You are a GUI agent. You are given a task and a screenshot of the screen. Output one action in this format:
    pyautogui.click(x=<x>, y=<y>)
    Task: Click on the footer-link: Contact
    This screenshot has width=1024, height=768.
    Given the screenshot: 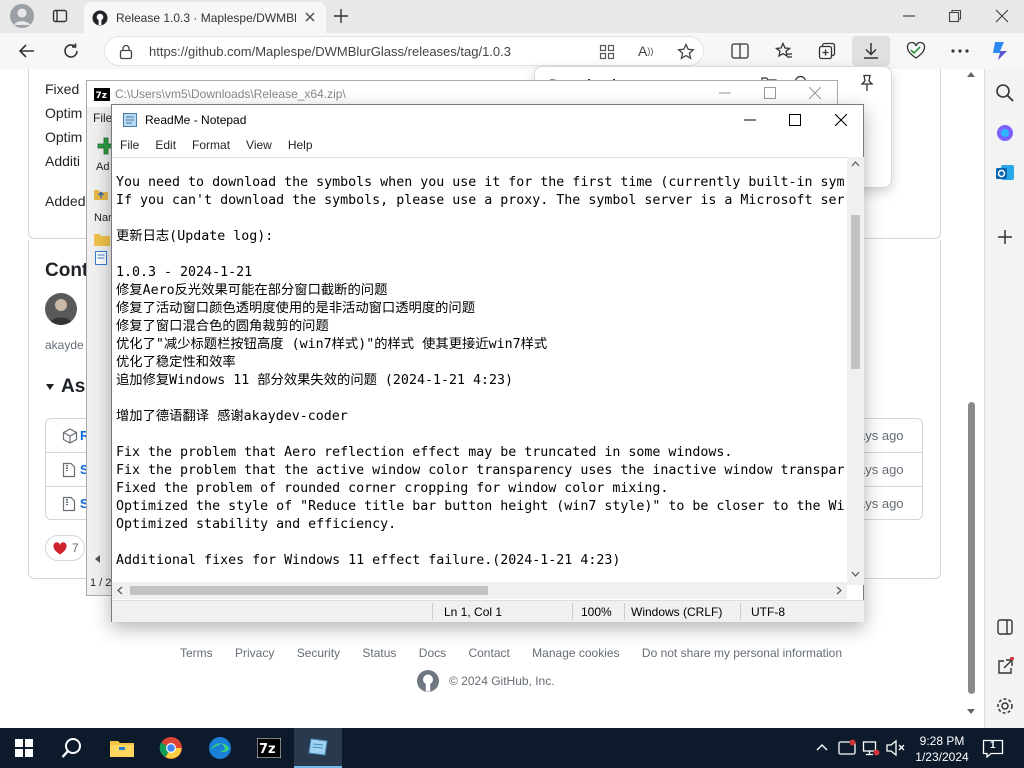 What is the action you would take?
    pyautogui.click(x=488, y=653)
    